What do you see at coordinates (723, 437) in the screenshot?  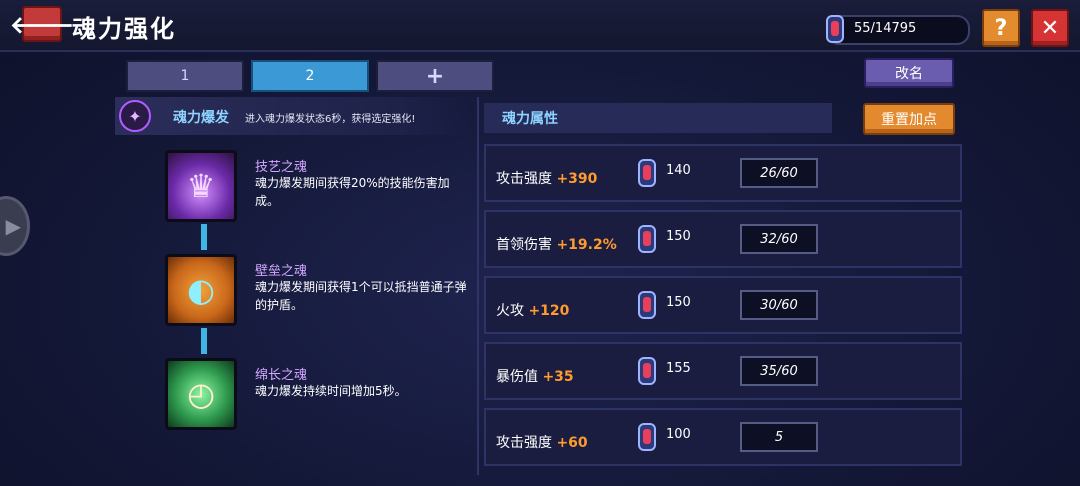 I see `attribute-row: 攻击强度 +60 100 5` at bounding box center [723, 437].